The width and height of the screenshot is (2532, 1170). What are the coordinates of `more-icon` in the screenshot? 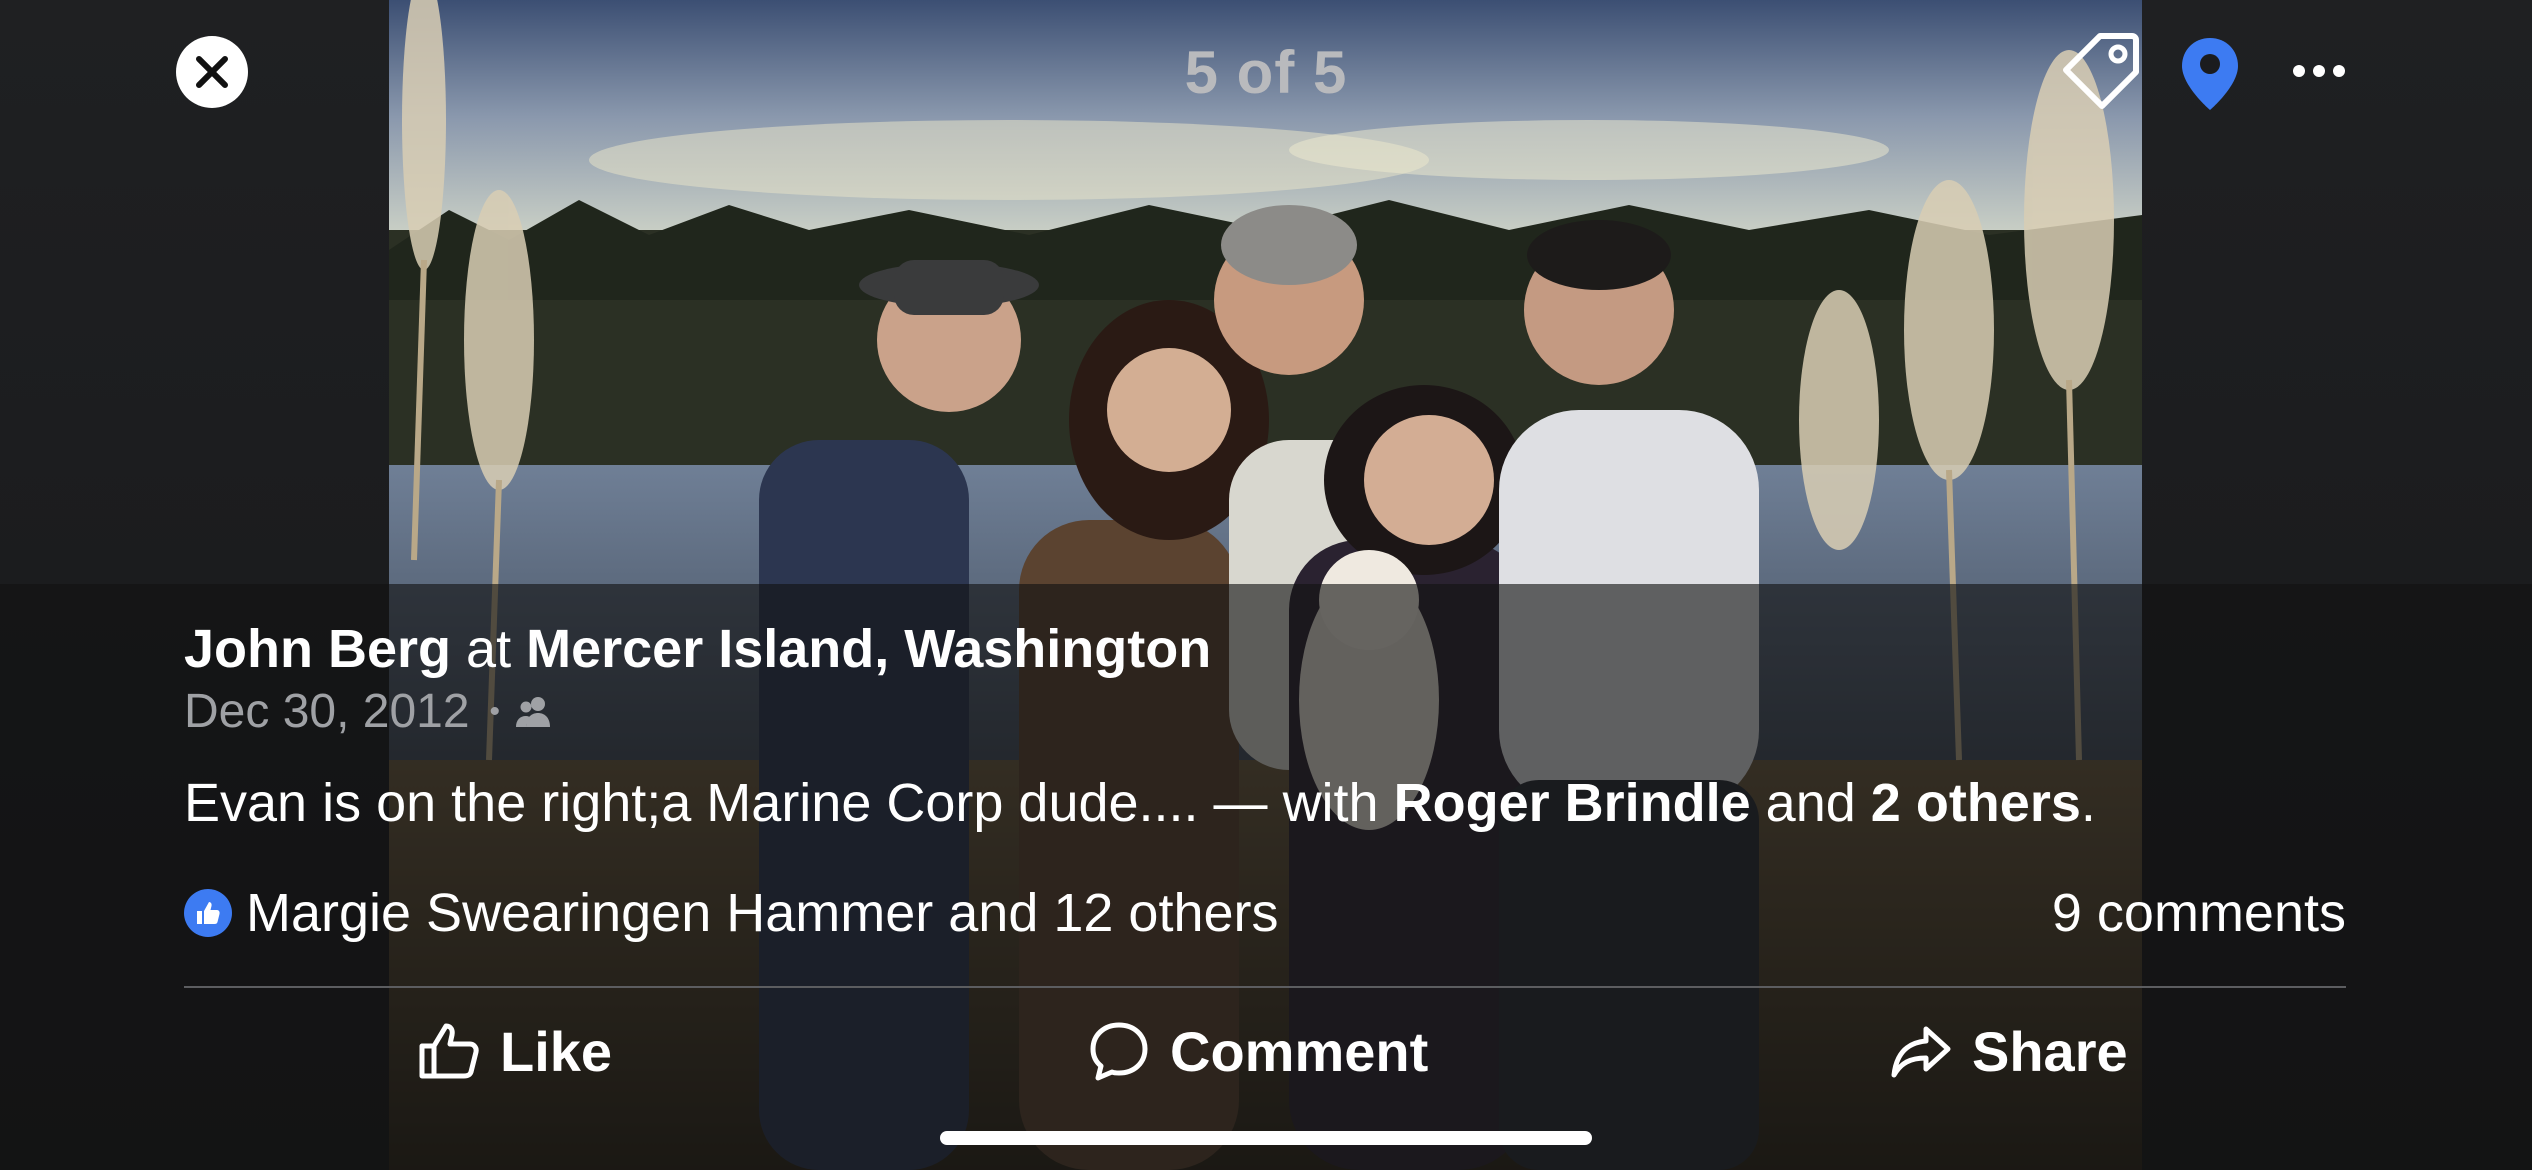 It's located at (2319, 71).